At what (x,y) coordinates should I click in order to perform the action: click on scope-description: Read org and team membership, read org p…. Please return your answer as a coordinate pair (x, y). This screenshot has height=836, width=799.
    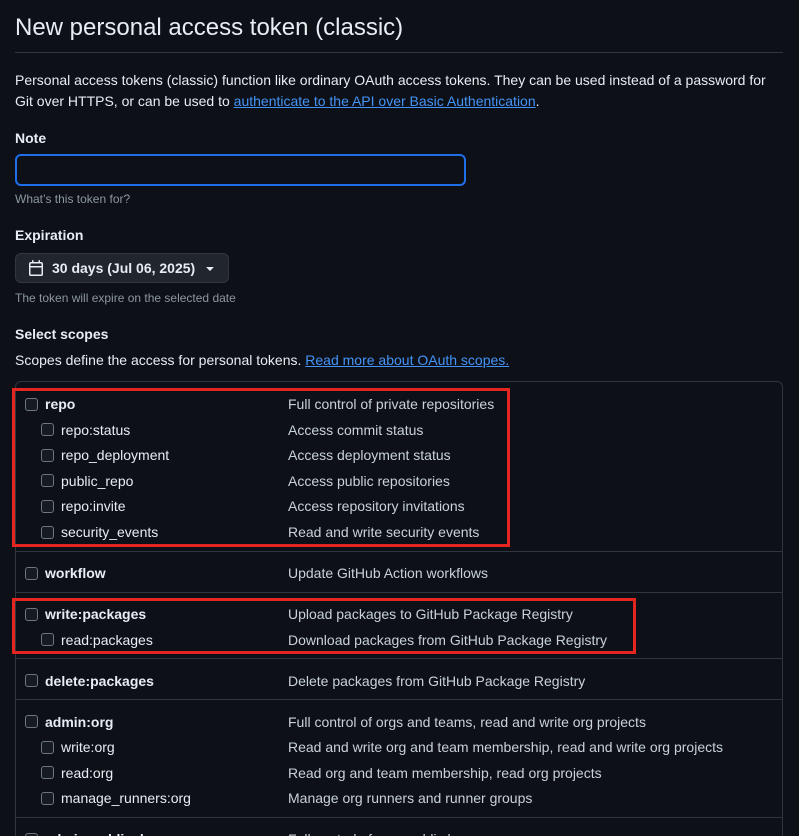
    Looking at the image, I should click on (445, 772).